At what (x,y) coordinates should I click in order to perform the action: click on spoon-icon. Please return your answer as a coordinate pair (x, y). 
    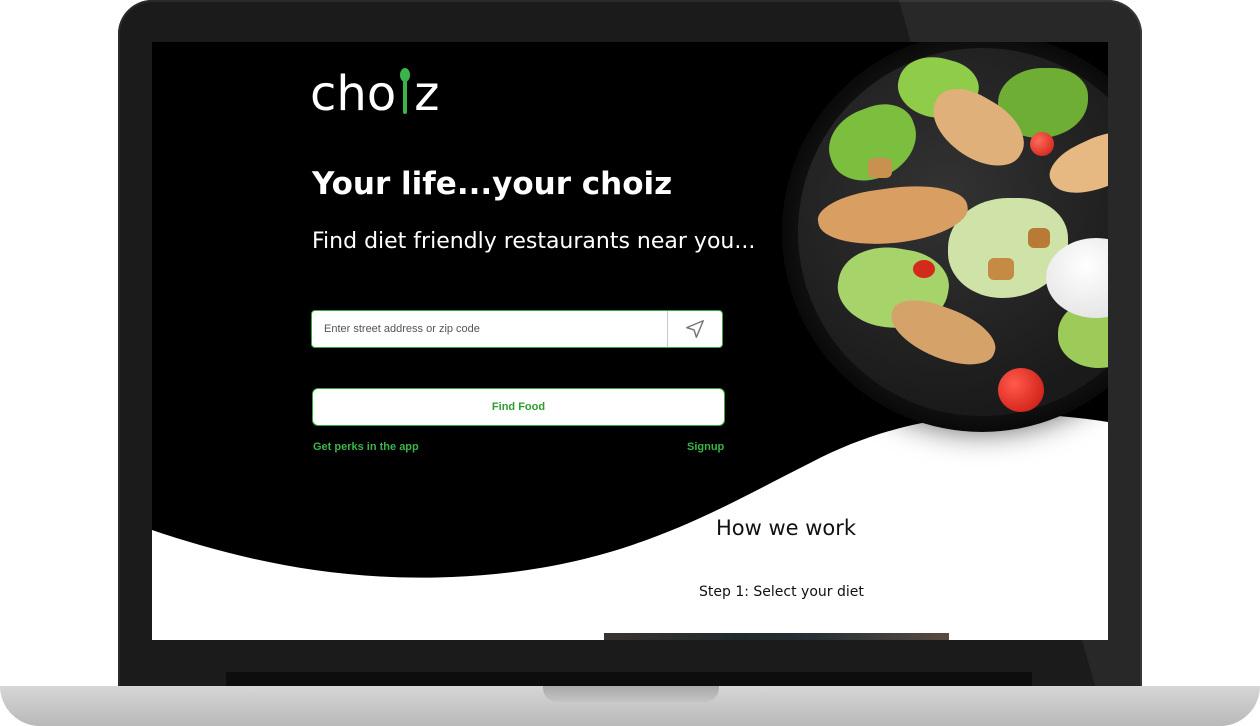
    Looking at the image, I should click on (405, 91).